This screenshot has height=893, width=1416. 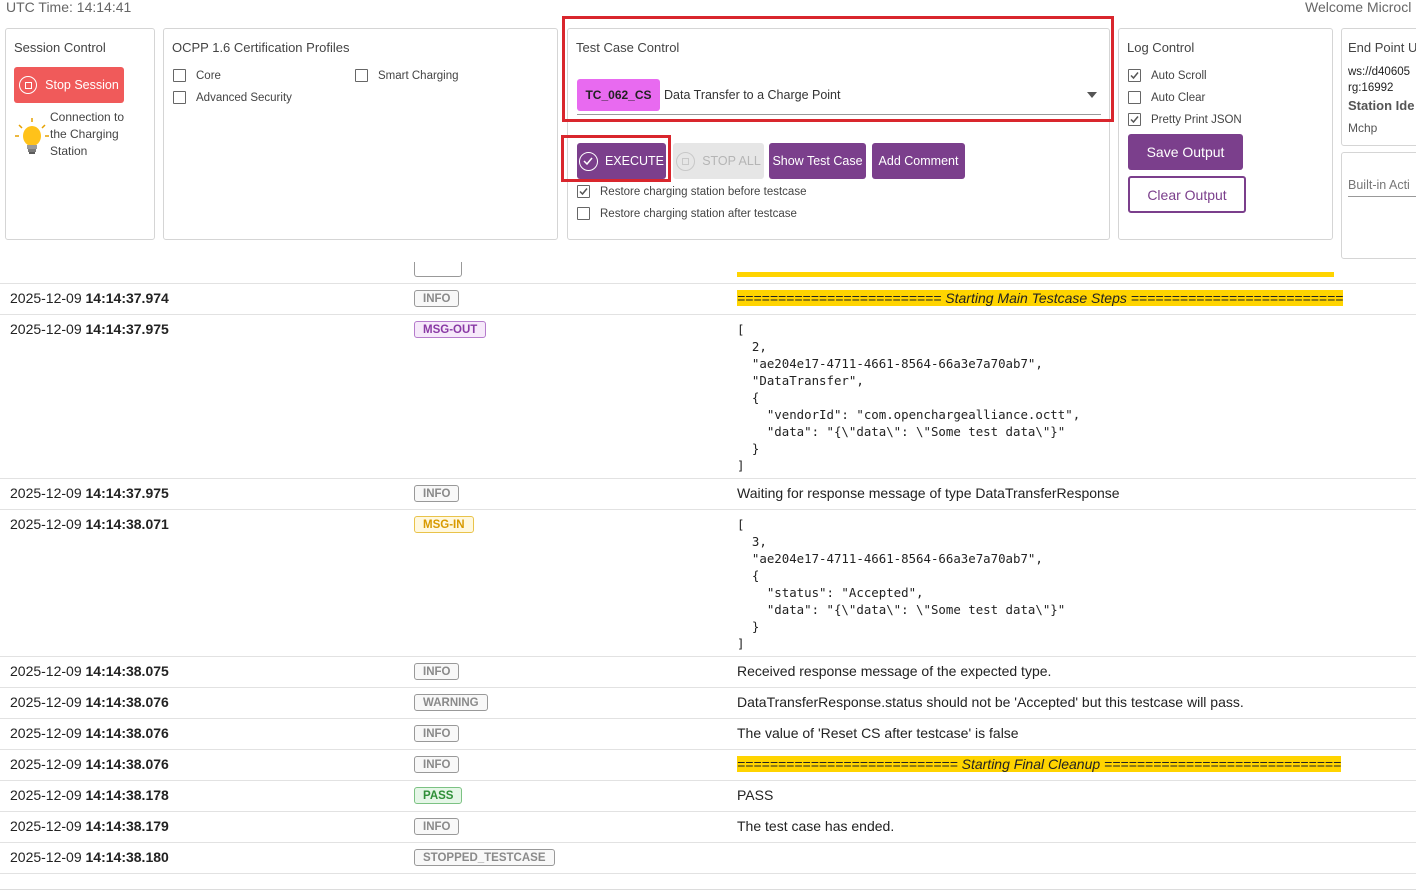 I want to click on clear-output-button: Clear Output, so click(x=1187, y=194).